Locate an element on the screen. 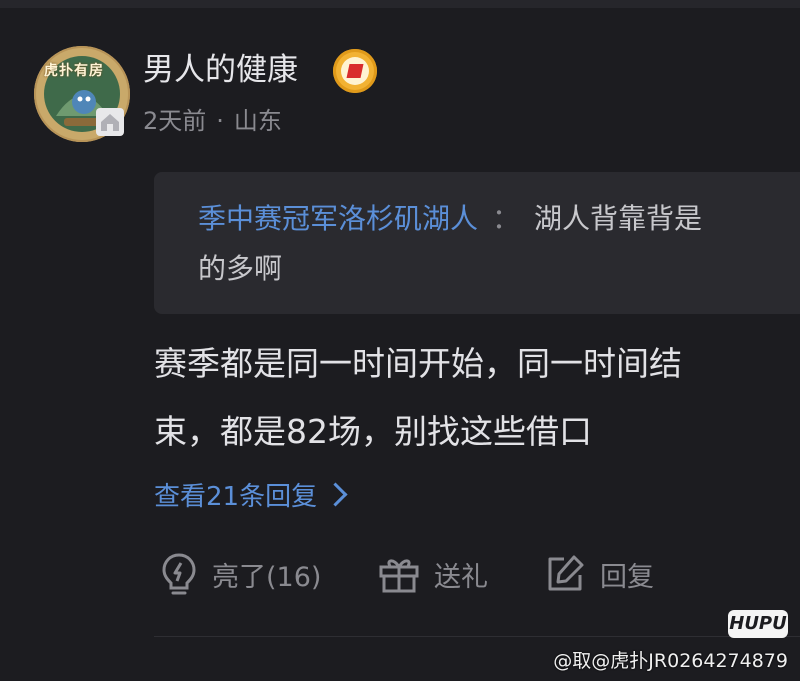  avatar-badge-text: 虎扑有房 is located at coordinates (74, 71).